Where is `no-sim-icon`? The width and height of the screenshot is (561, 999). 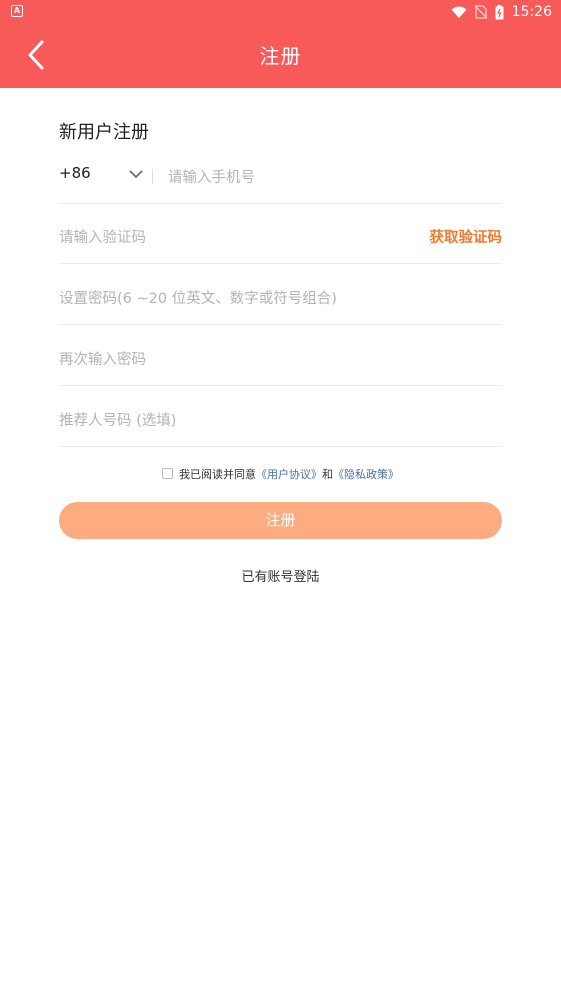 no-sim-icon is located at coordinates (480, 12).